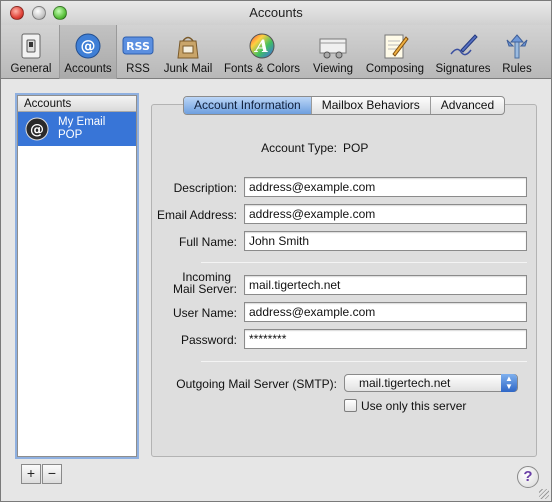 This screenshot has height=502, width=552. What do you see at coordinates (77, 104) in the screenshot?
I see `accounts-list-header: Accounts` at bounding box center [77, 104].